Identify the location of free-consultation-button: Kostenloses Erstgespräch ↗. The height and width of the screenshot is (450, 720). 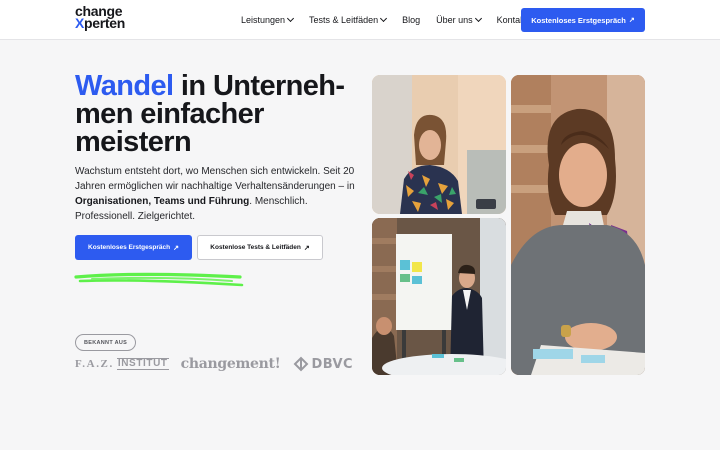
(133, 247).